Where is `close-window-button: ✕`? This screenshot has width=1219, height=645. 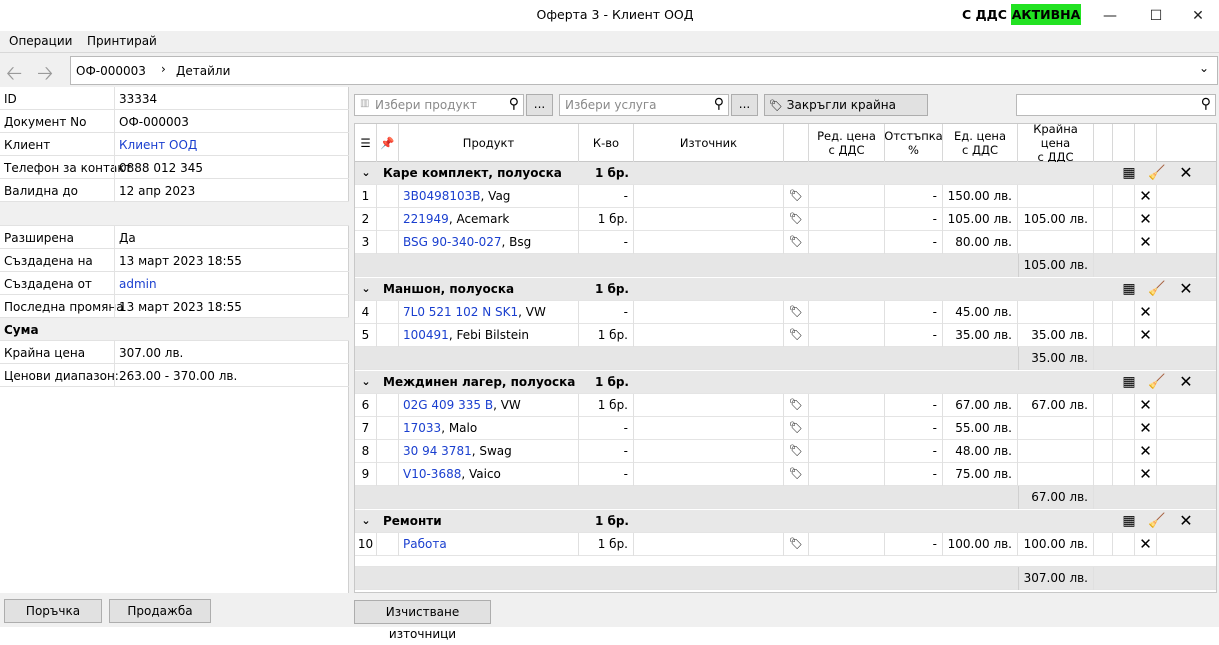
close-window-button: ✕ is located at coordinates (1197, 15).